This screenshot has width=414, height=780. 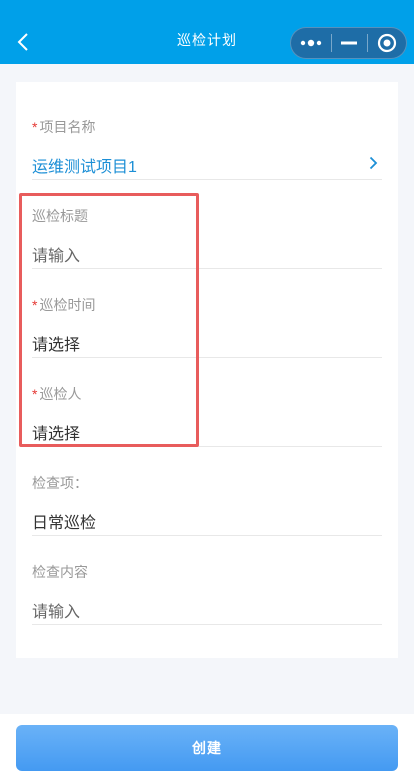 I want to click on inspection-title-input: 请输入, so click(x=56, y=254).